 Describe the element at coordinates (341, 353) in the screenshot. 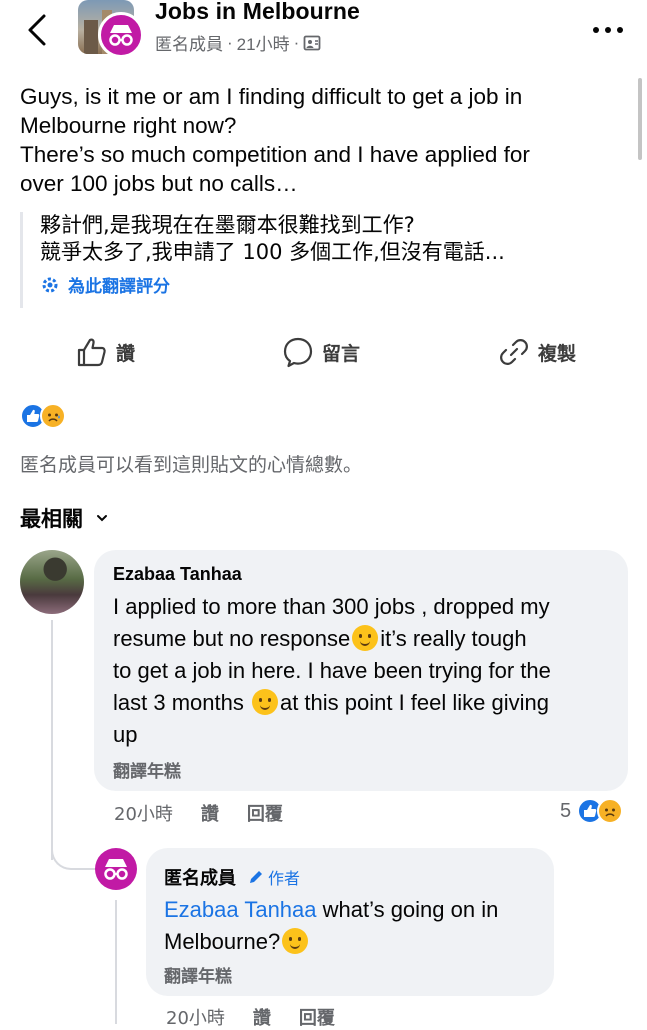

I see `comment-label: 留言` at that location.